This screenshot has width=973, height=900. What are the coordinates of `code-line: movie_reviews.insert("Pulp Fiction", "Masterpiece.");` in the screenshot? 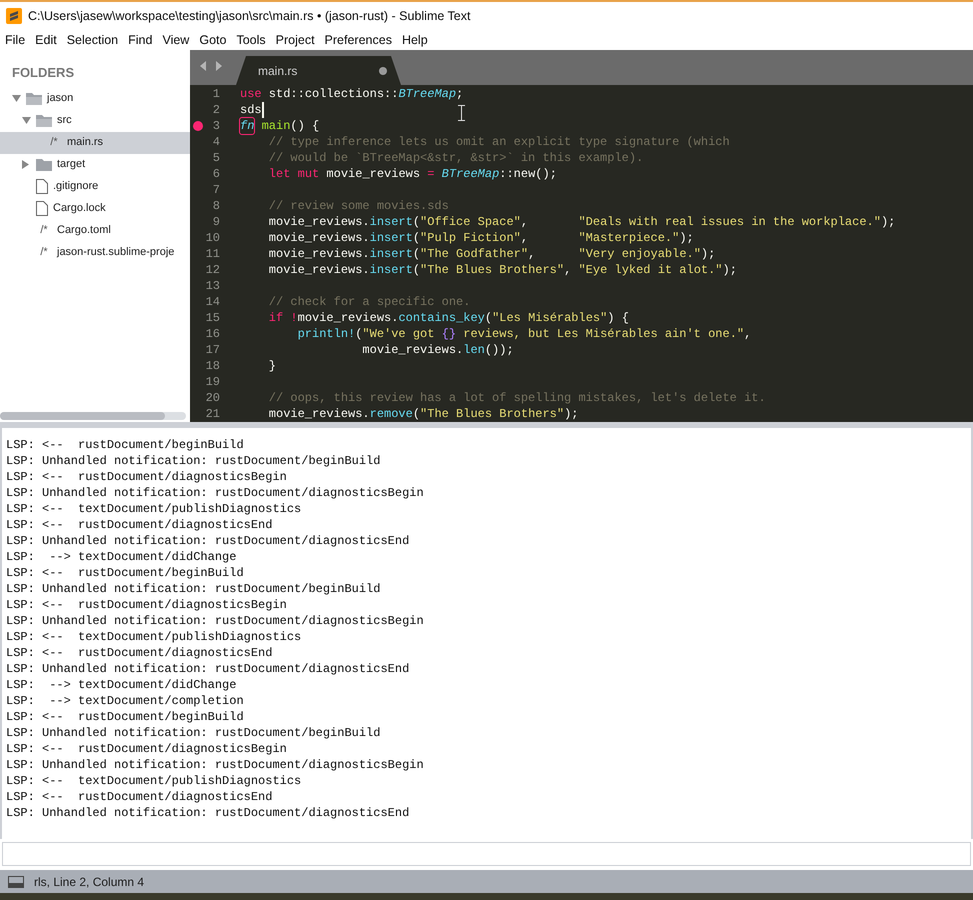 It's located at (481, 238).